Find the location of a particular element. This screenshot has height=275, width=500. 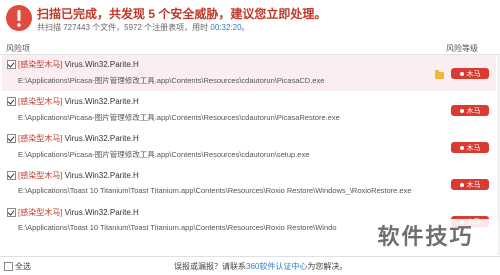

column-risk-level: 风险等级 is located at coordinates (462, 48).